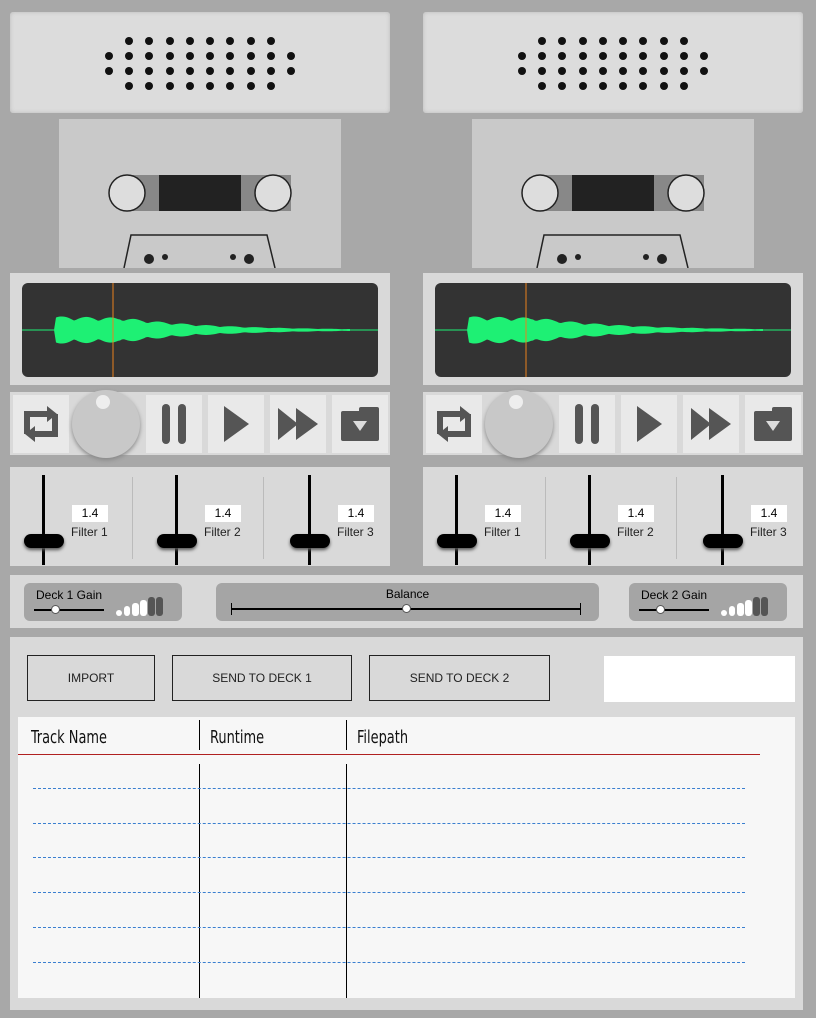 The image size is (816, 1018). Describe the element at coordinates (200, 221) in the screenshot. I see `cassette-tape-icon` at that location.